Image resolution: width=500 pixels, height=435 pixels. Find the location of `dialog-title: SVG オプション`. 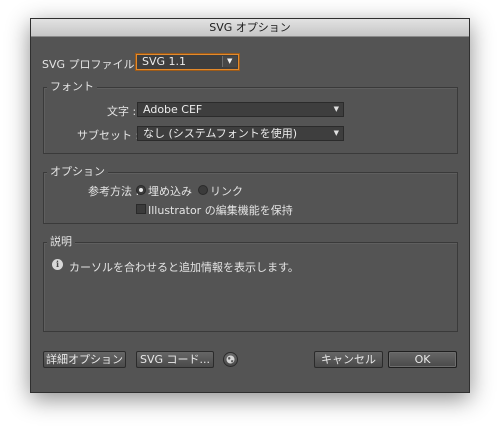

dialog-title: SVG オプション is located at coordinates (250, 28).